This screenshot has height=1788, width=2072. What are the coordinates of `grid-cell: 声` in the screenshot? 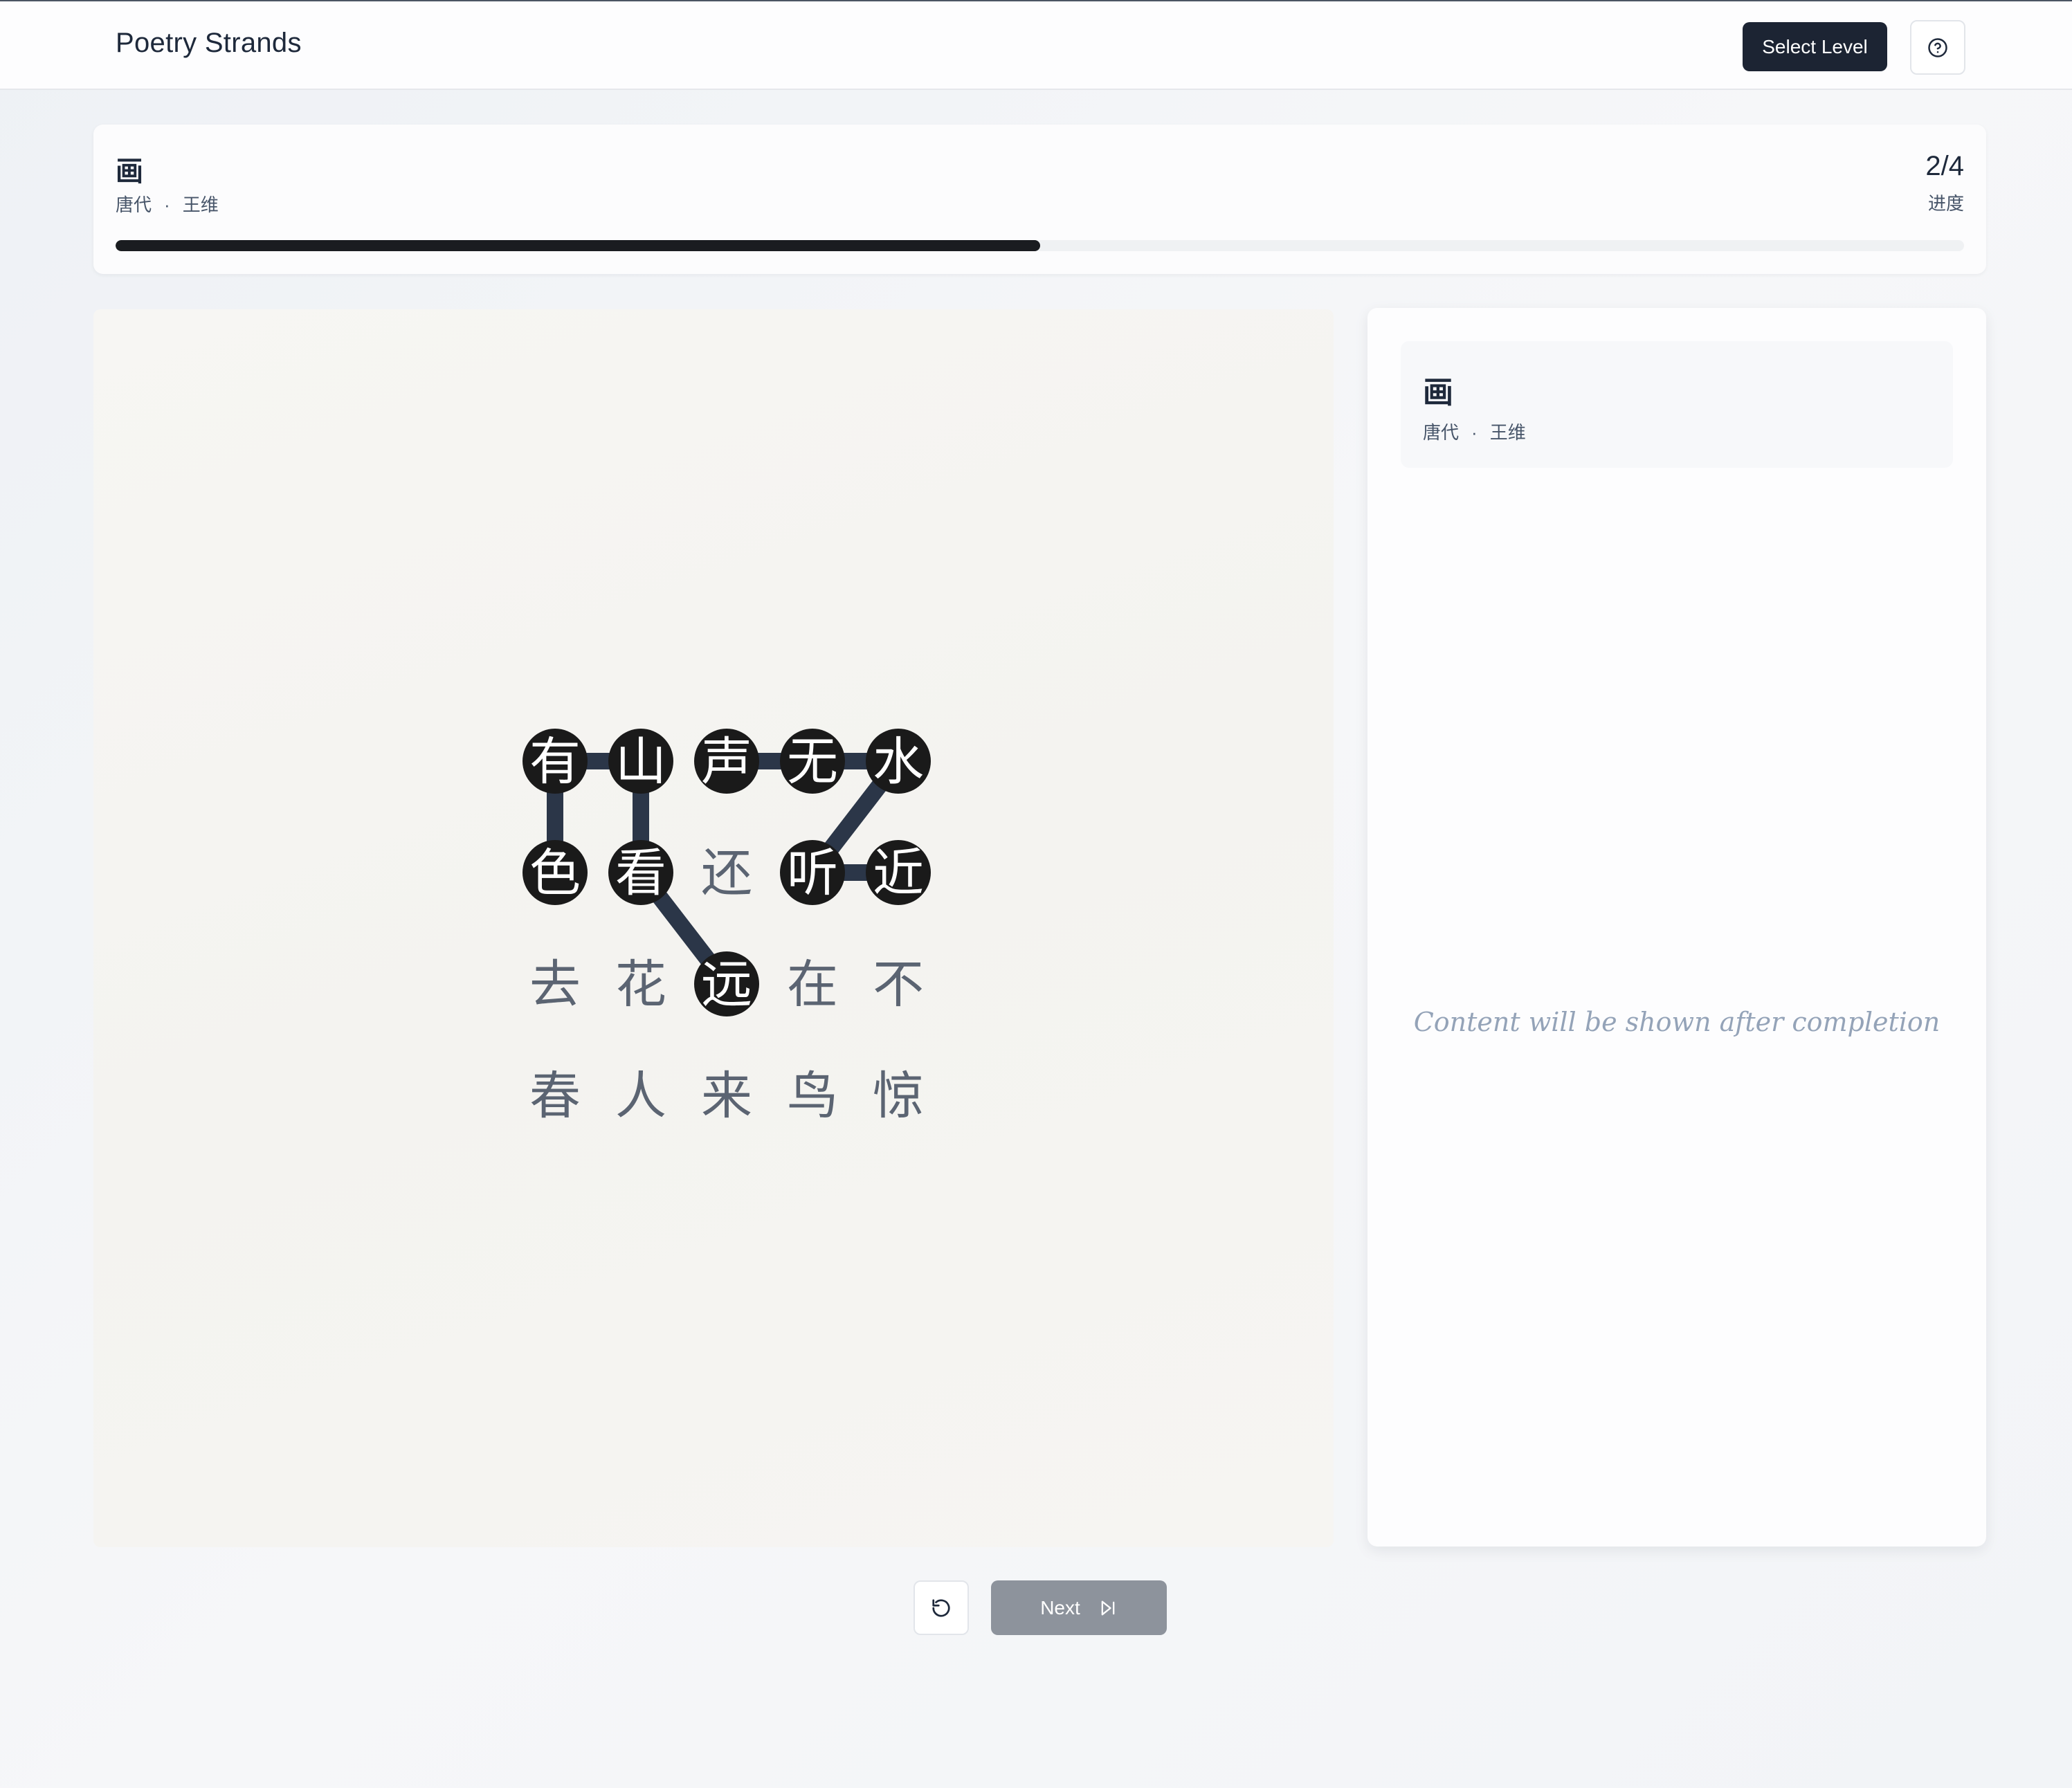 It's located at (726, 761).